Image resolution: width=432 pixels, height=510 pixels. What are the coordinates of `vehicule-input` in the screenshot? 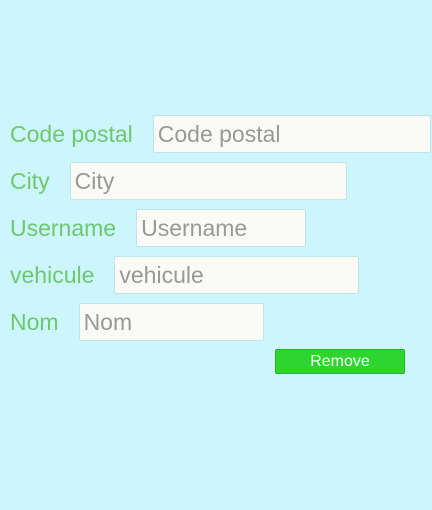 It's located at (237, 275).